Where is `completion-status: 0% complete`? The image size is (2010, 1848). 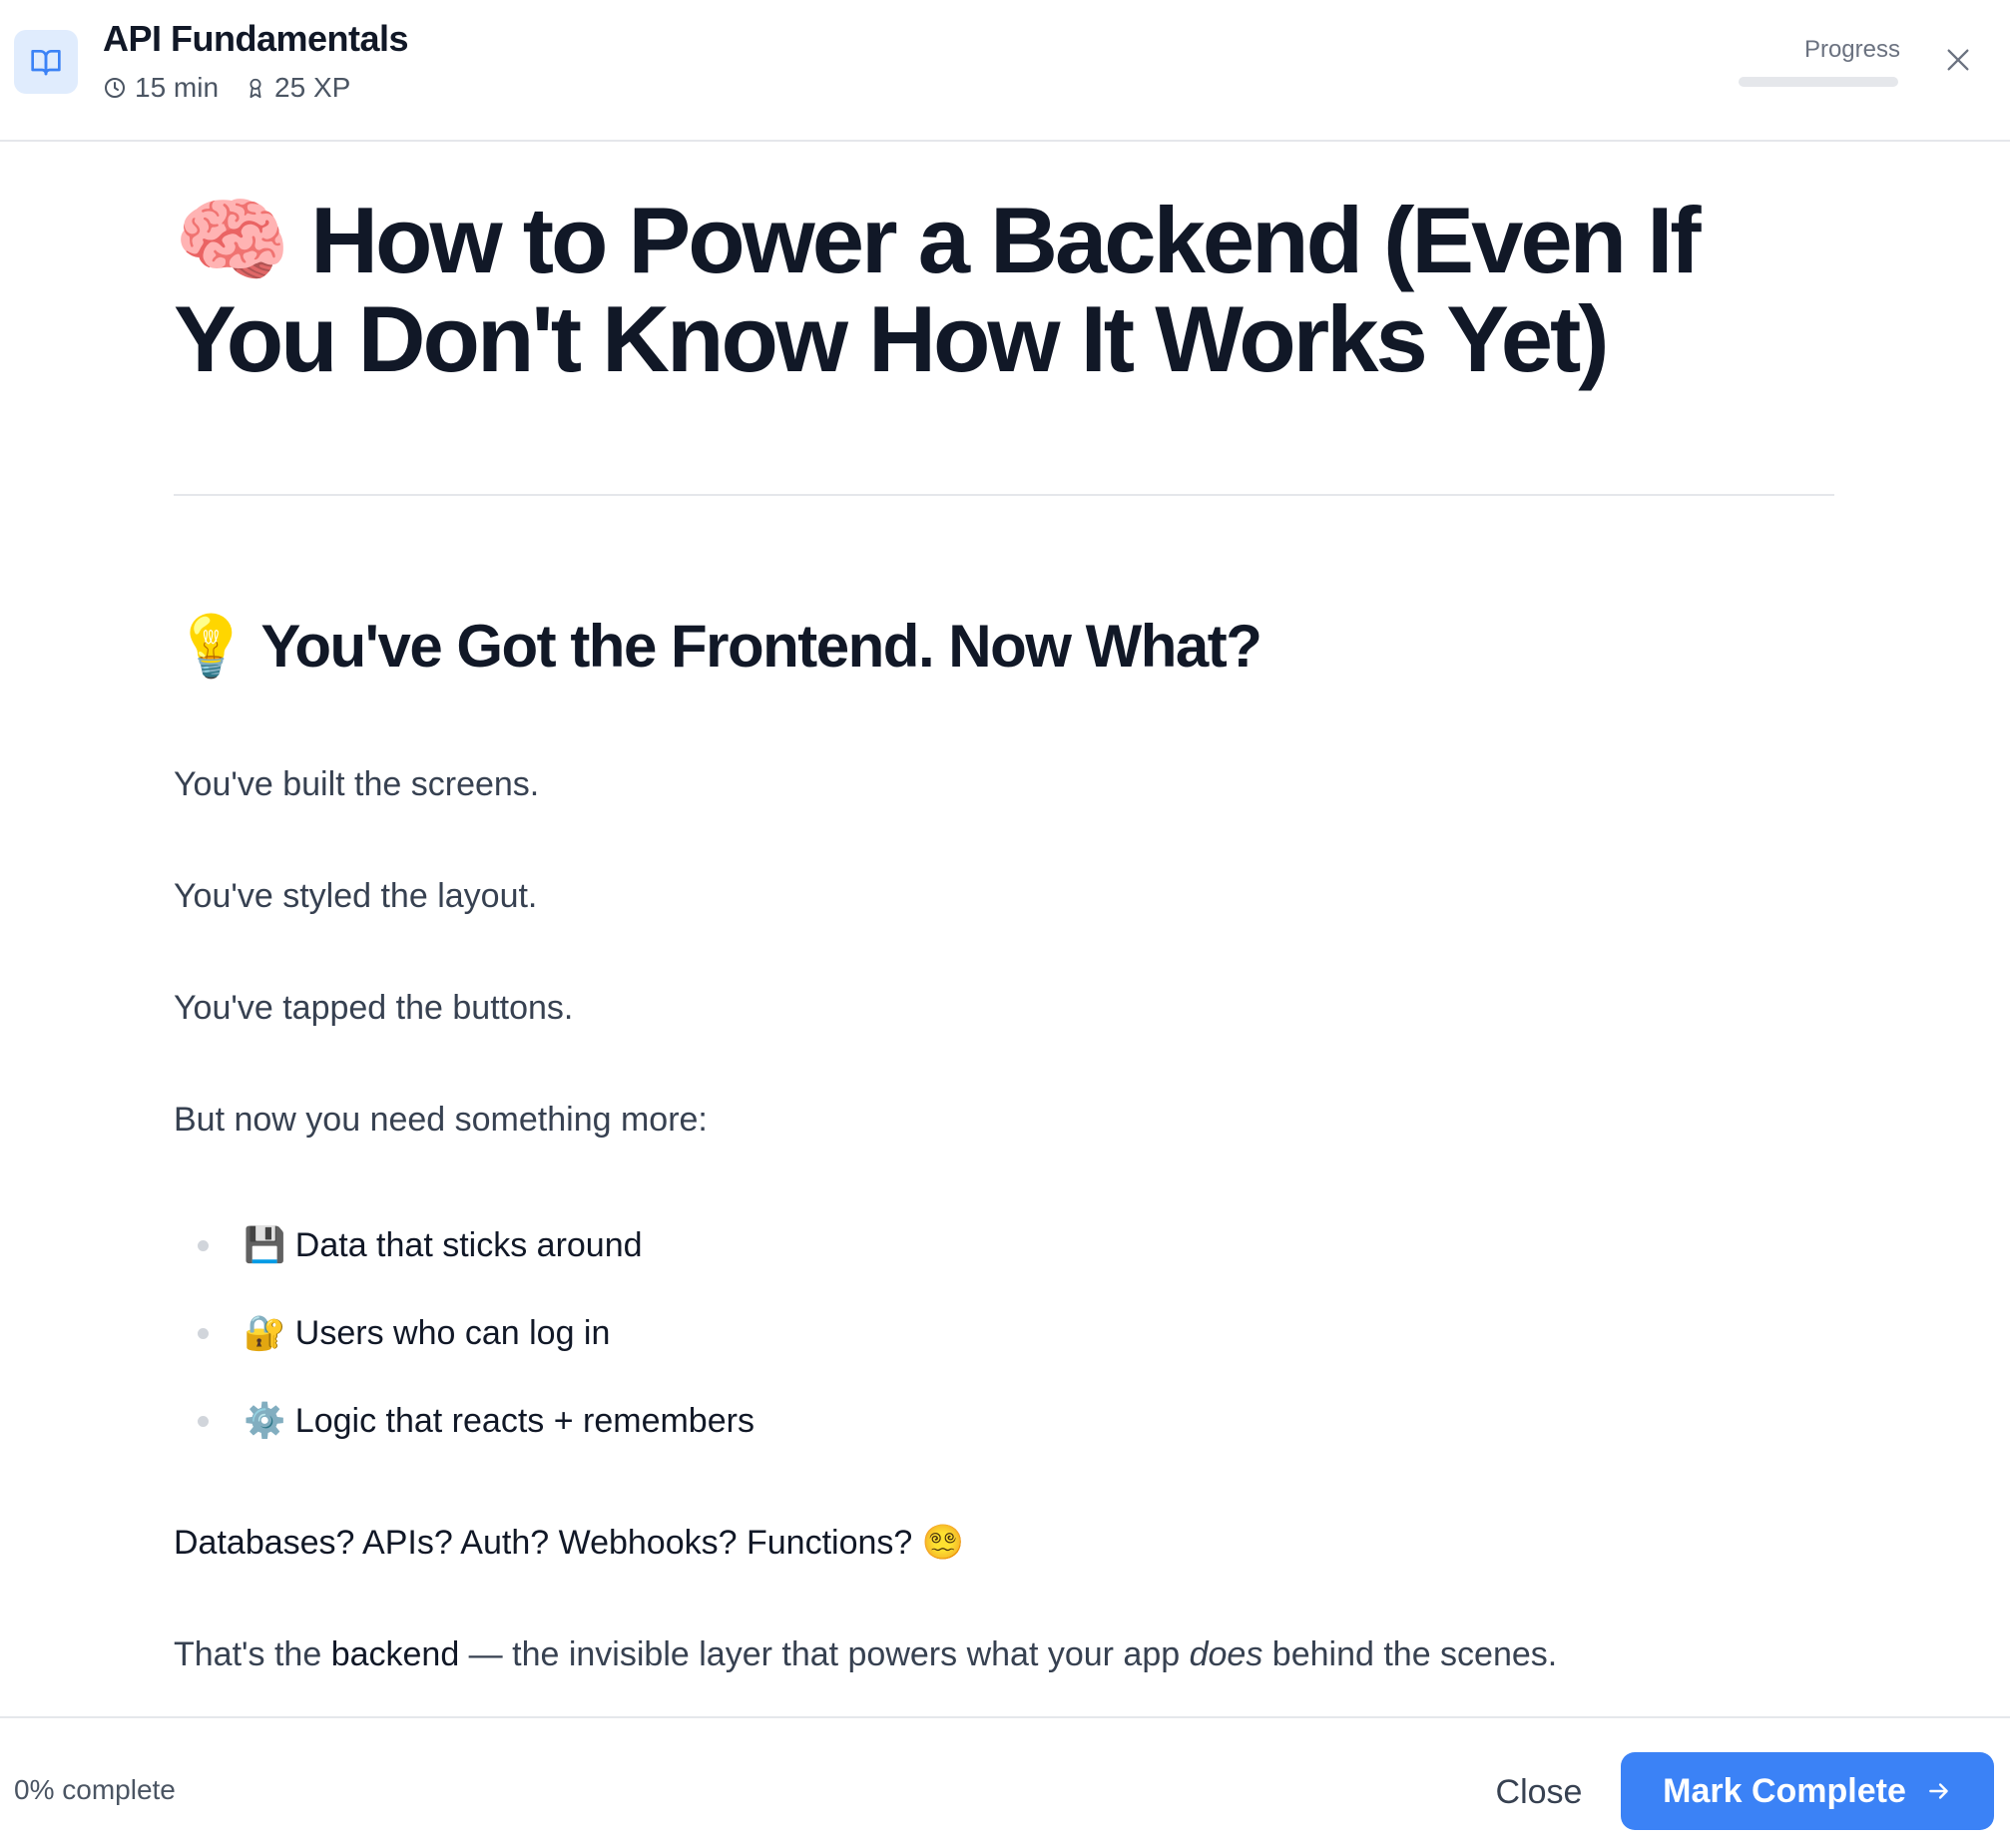
completion-status: 0% complete is located at coordinates (95, 1790).